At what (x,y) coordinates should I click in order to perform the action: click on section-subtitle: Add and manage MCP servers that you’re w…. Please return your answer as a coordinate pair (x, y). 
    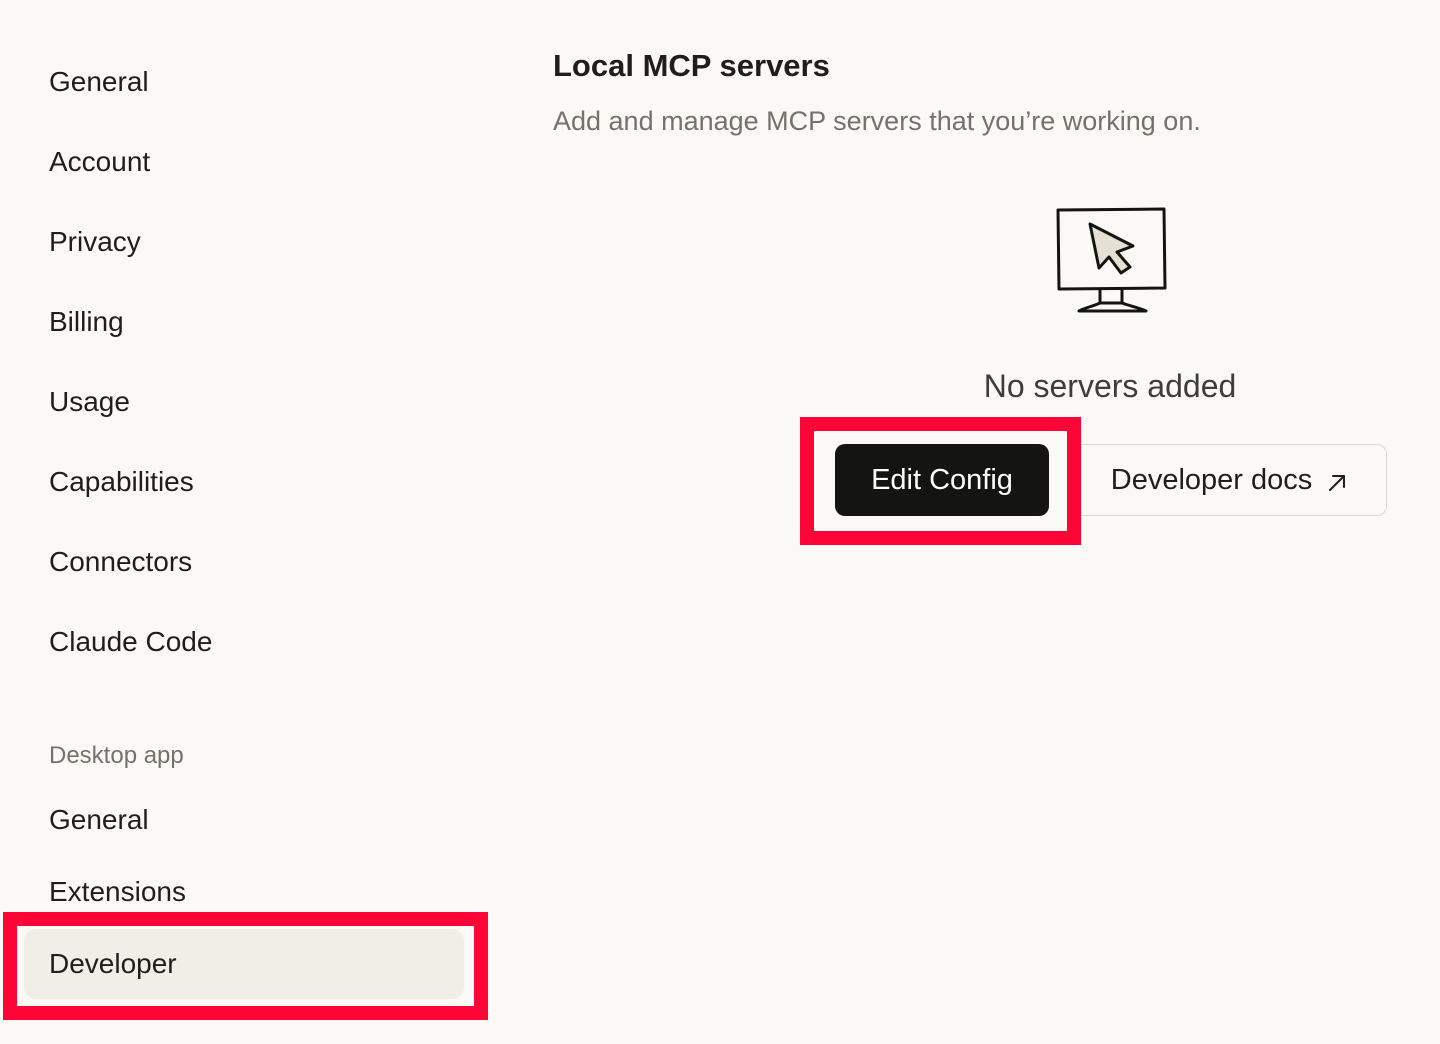
    Looking at the image, I should click on (877, 121).